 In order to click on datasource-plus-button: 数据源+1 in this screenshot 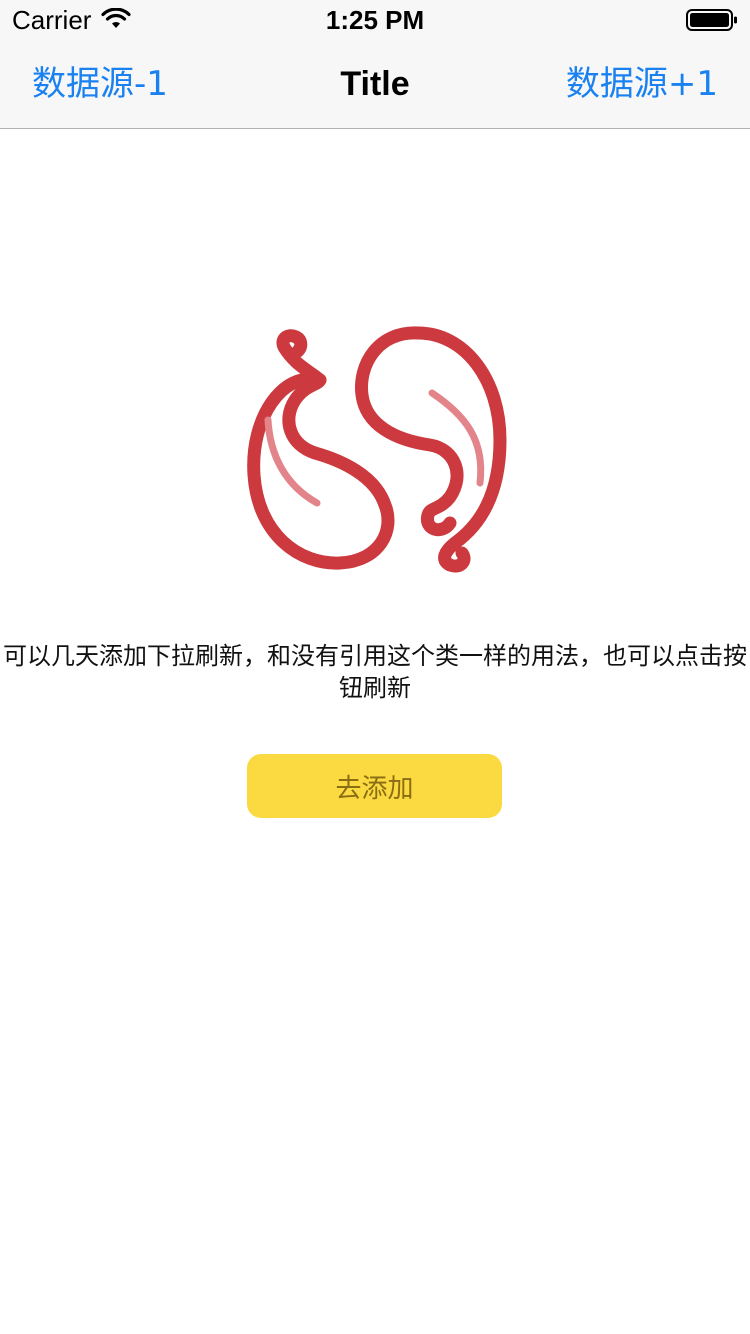, I will do `click(642, 84)`.